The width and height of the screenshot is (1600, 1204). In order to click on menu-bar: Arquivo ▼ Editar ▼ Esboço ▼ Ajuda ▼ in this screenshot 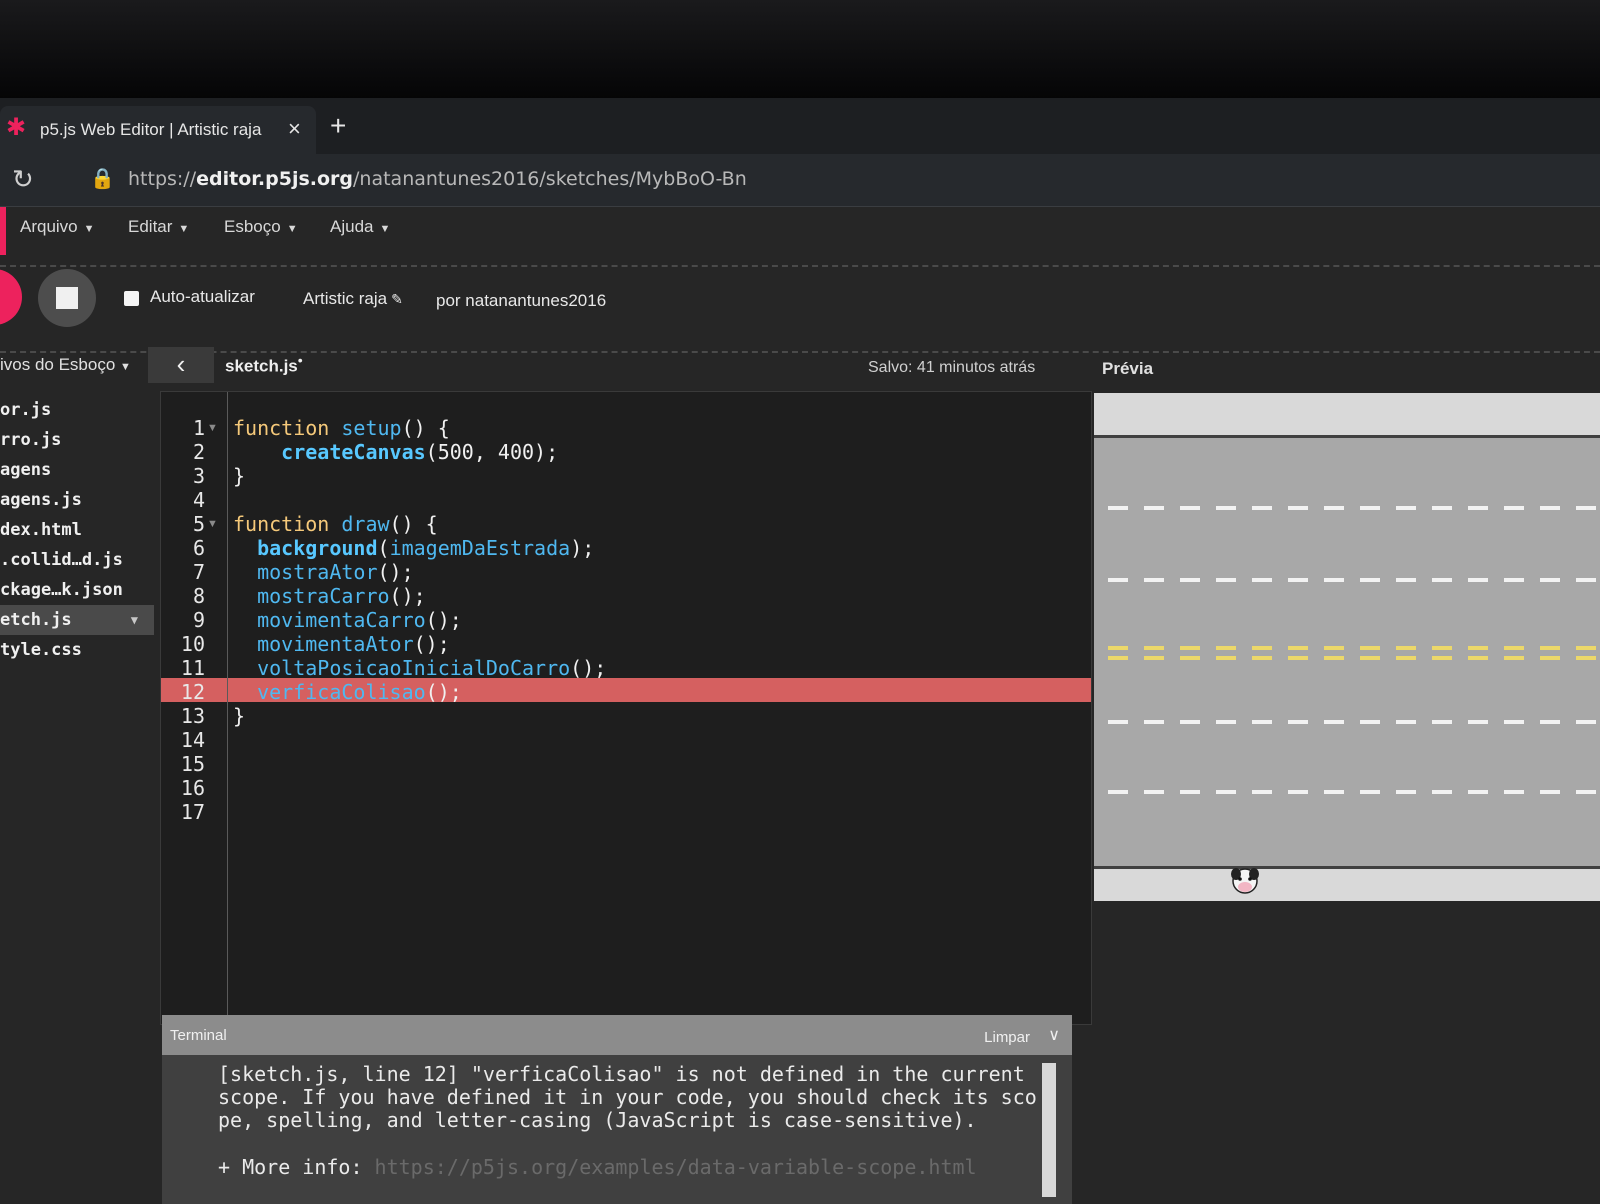, I will do `click(800, 237)`.